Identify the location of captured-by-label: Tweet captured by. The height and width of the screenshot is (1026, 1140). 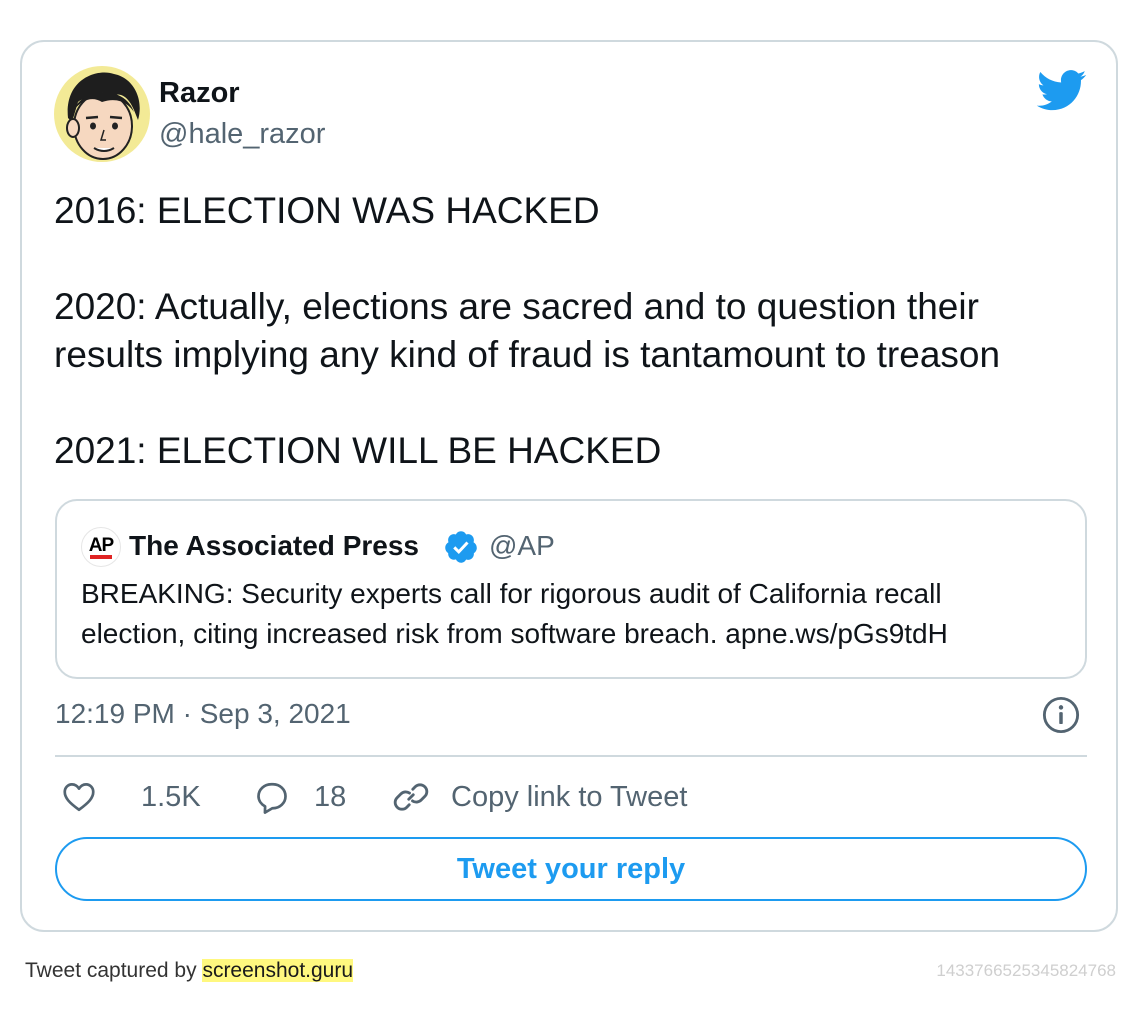
(114, 970).